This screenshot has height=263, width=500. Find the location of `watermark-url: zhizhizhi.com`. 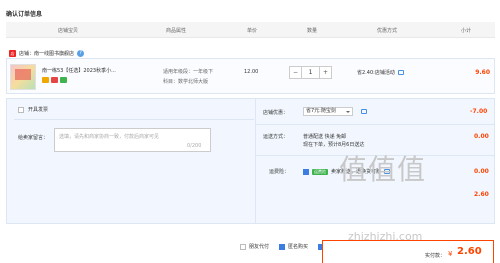

watermark-url: zhizhizhi.com is located at coordinates (385, 236).